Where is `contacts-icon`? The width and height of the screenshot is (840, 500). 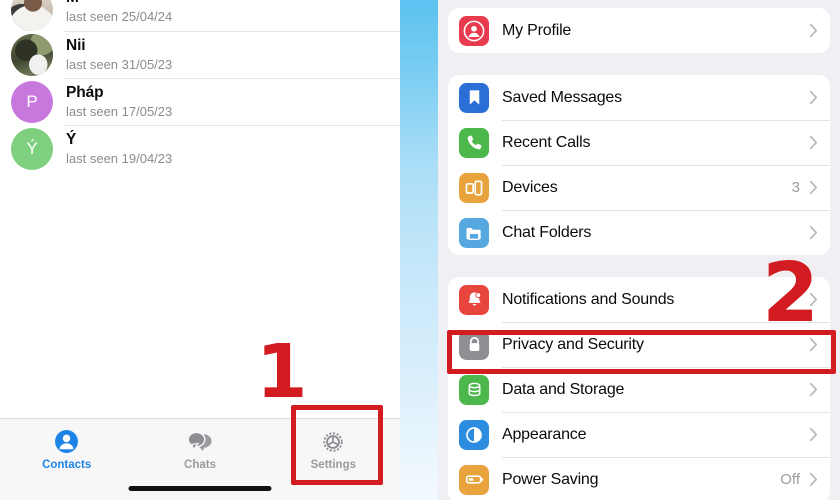 contacts-icon is located at coordinates (66, 441).